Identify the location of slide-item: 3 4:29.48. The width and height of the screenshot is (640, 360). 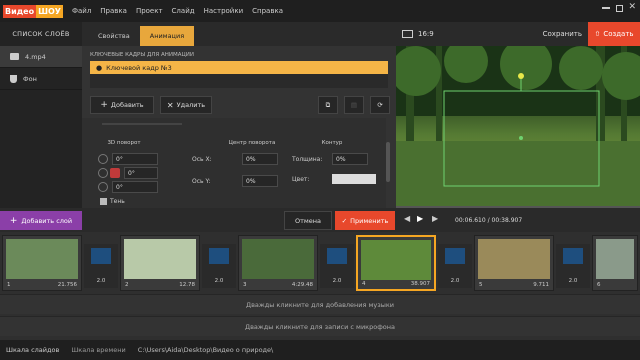
(278, 263).